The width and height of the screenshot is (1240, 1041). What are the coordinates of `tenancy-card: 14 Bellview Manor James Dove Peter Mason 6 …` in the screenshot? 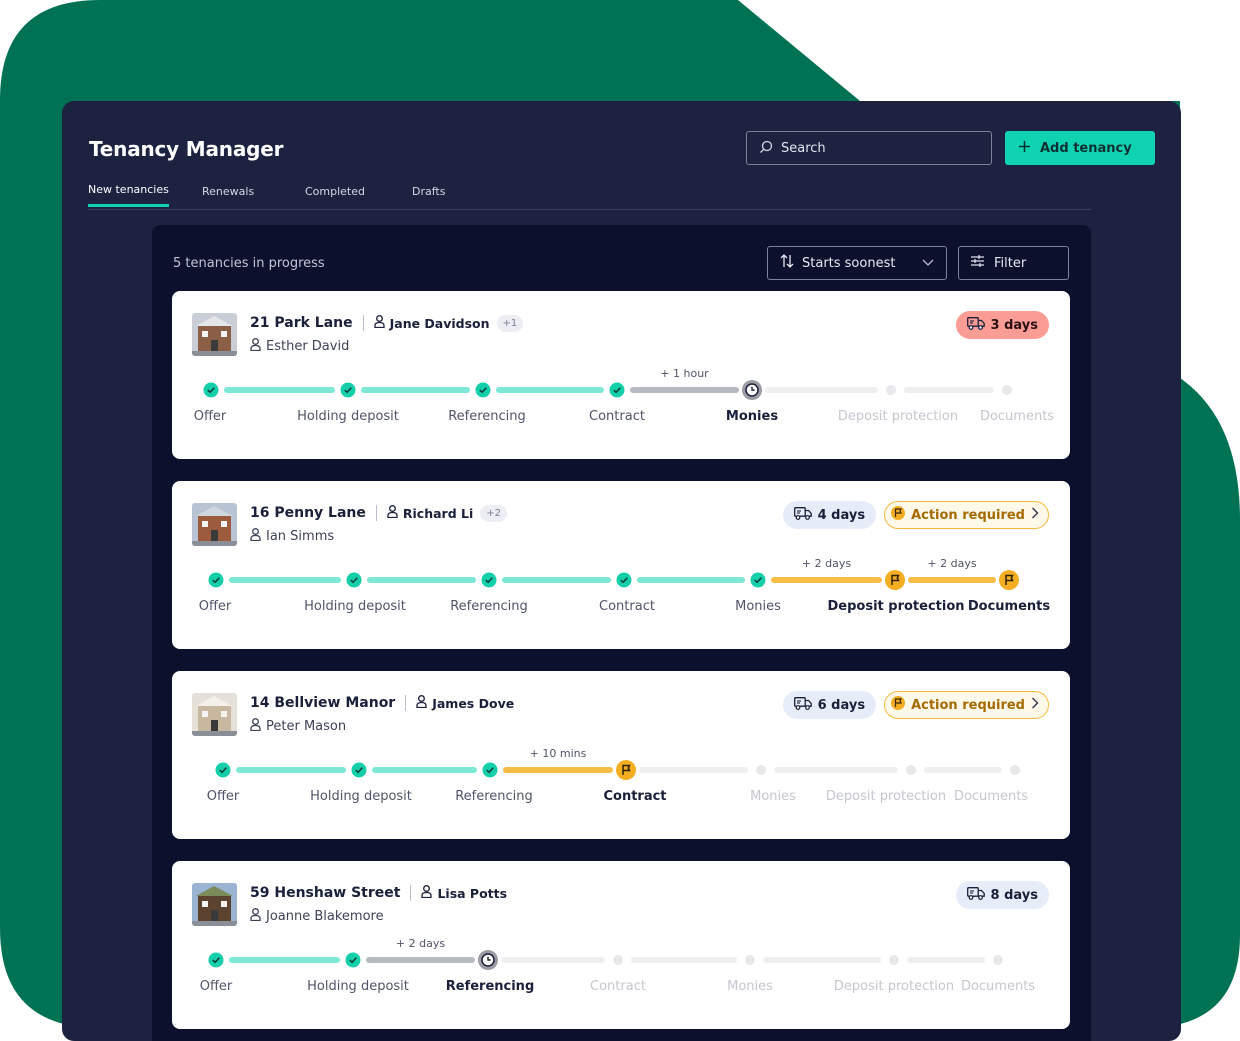 It's located at (621, 755).